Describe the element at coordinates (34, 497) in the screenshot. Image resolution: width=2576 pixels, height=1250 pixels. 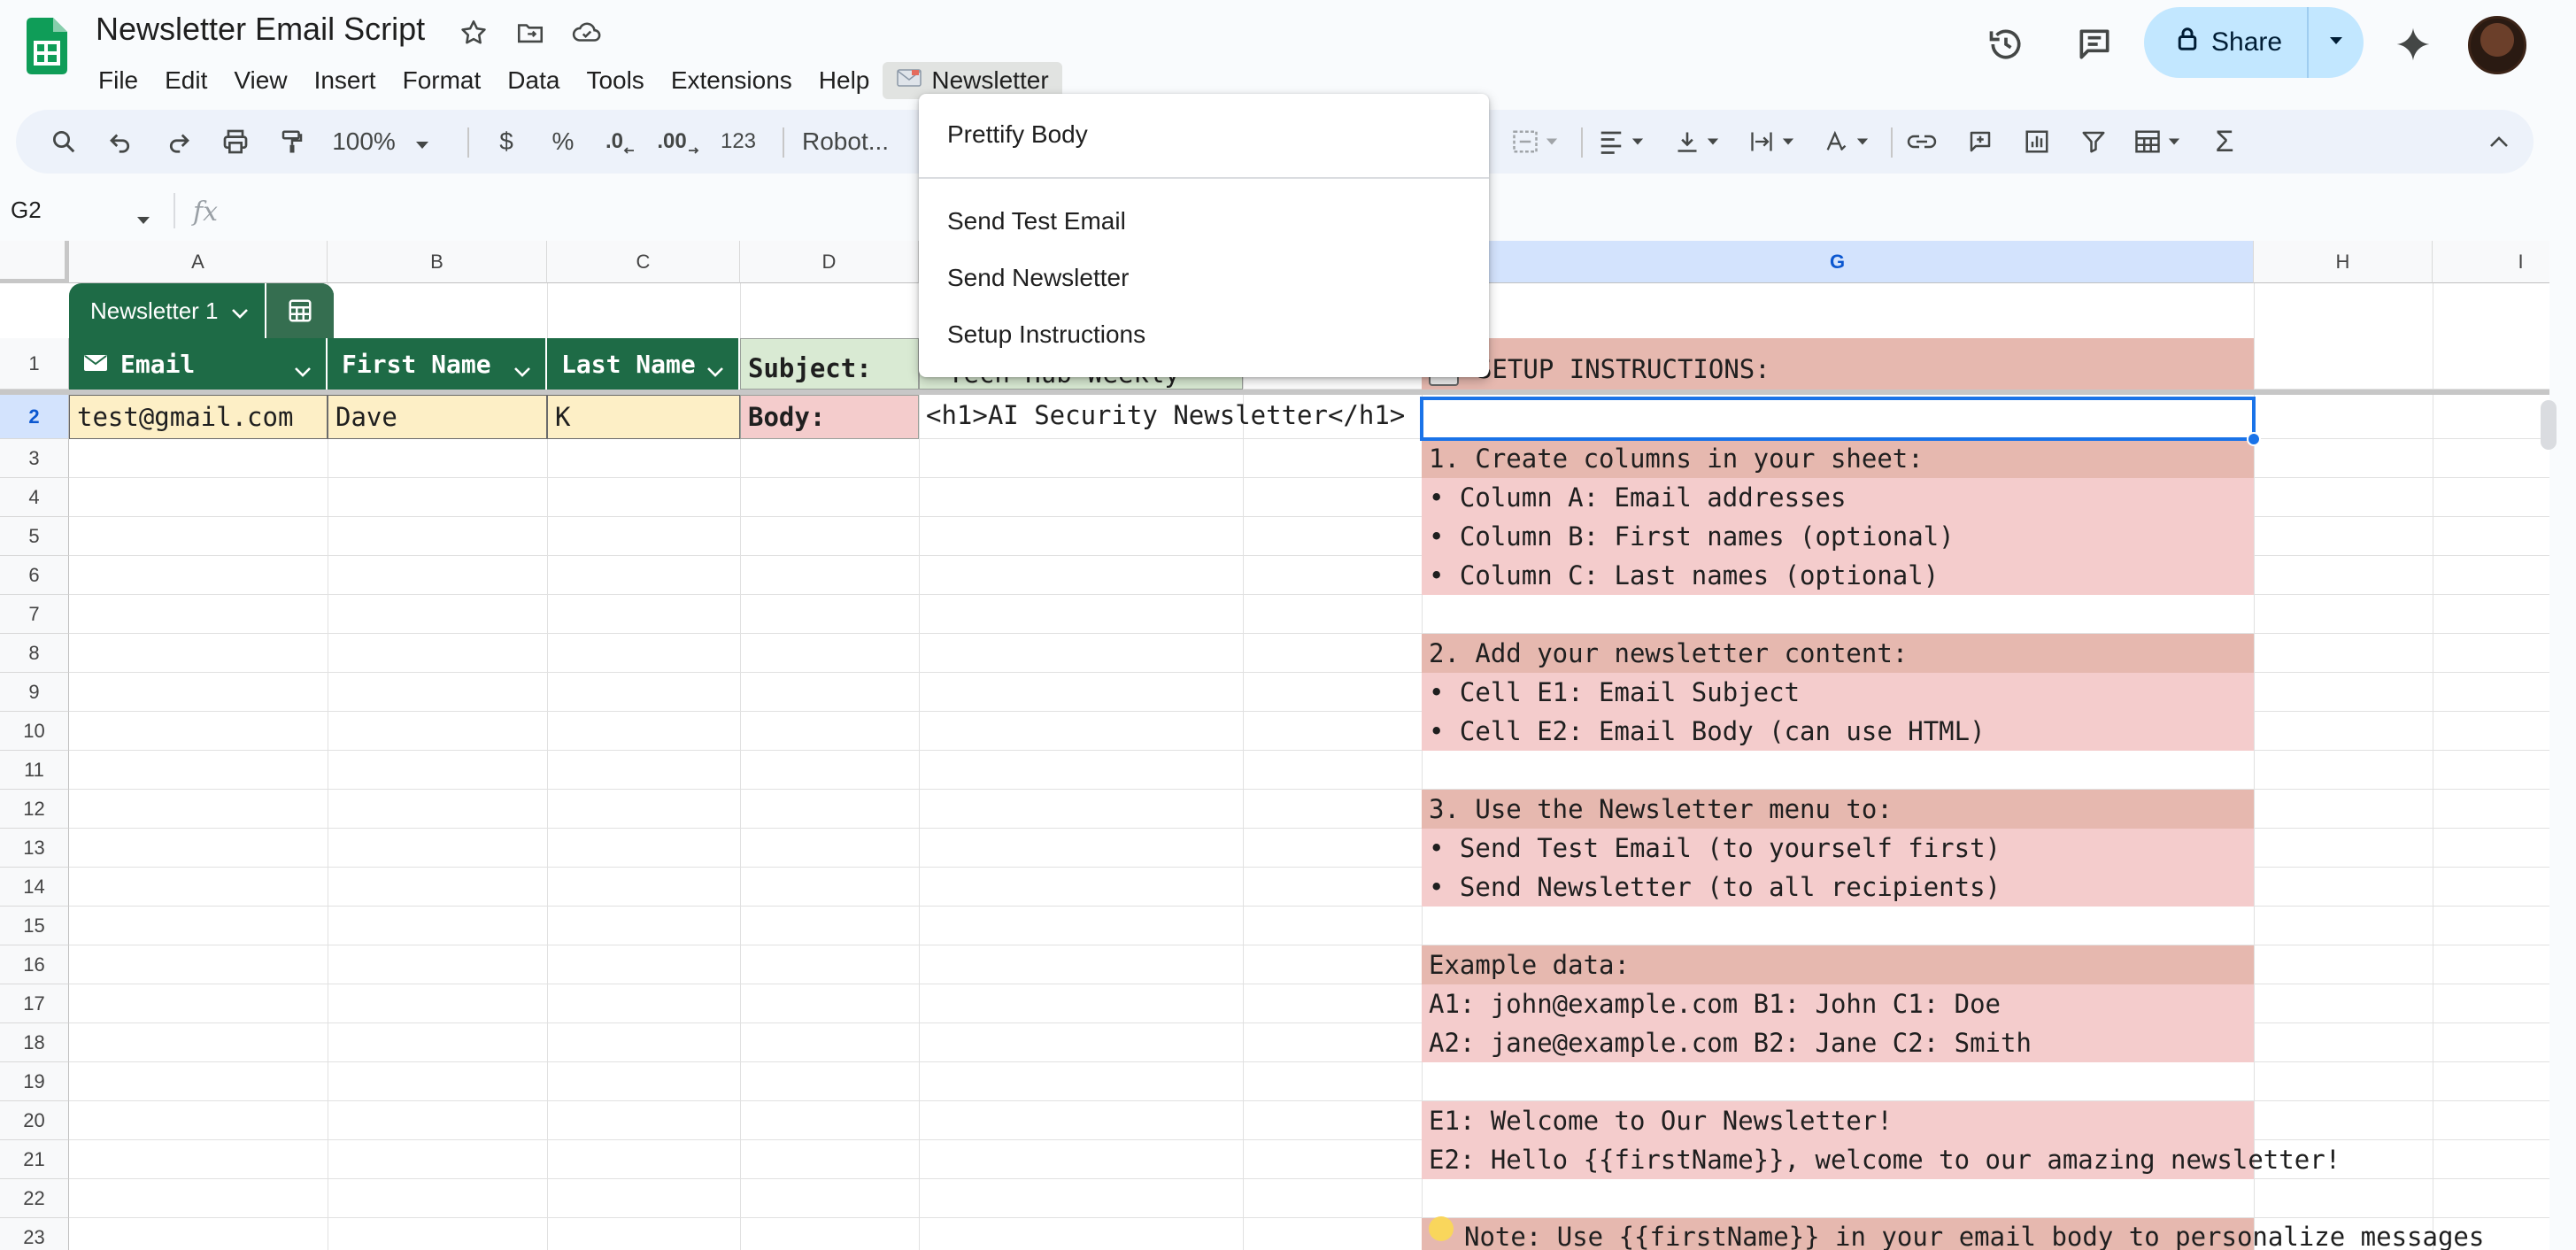
I see `row-header-4: 4` at that location.